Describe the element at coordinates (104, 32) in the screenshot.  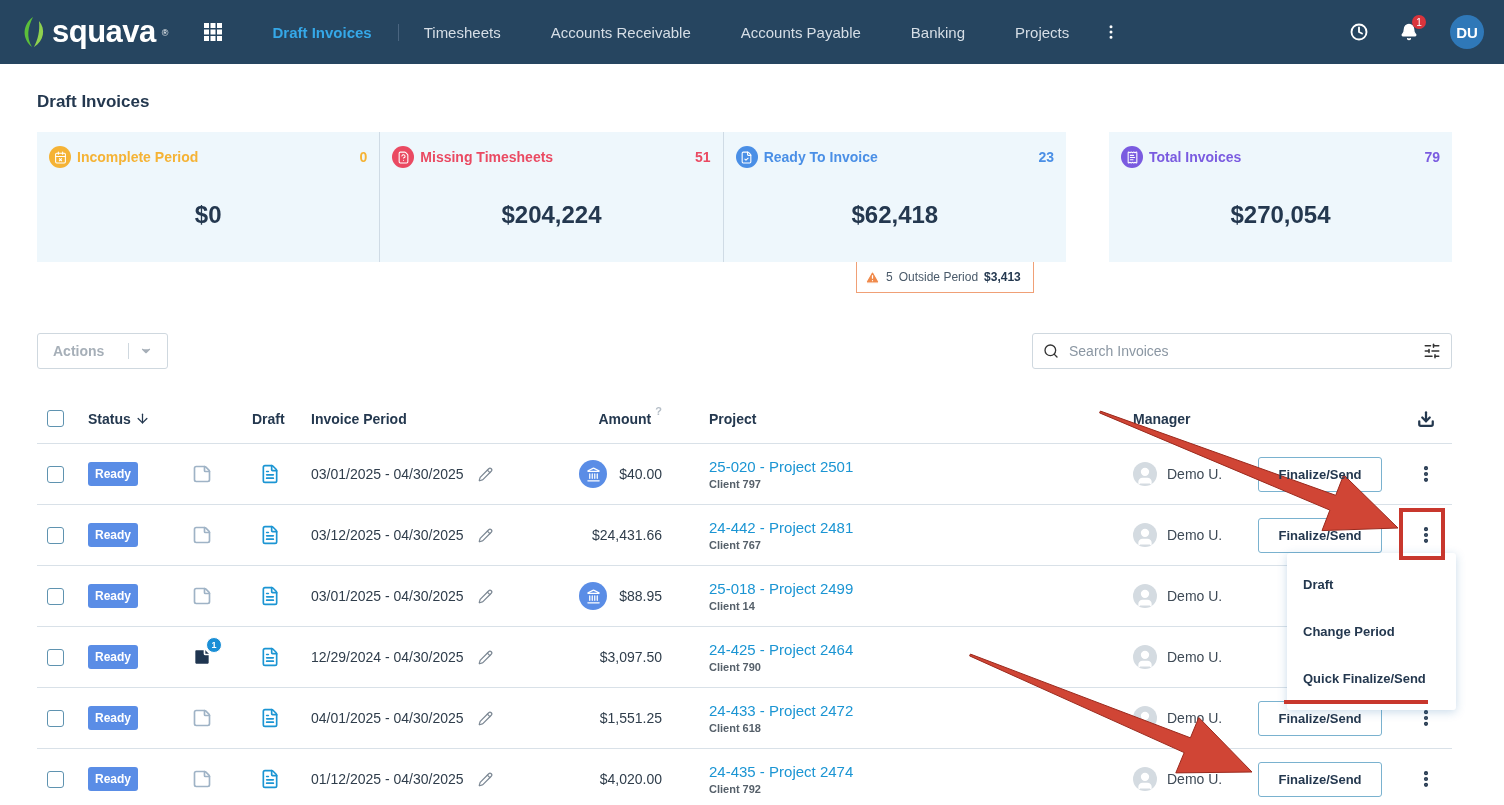
I see `logo-text: squava` at that location.